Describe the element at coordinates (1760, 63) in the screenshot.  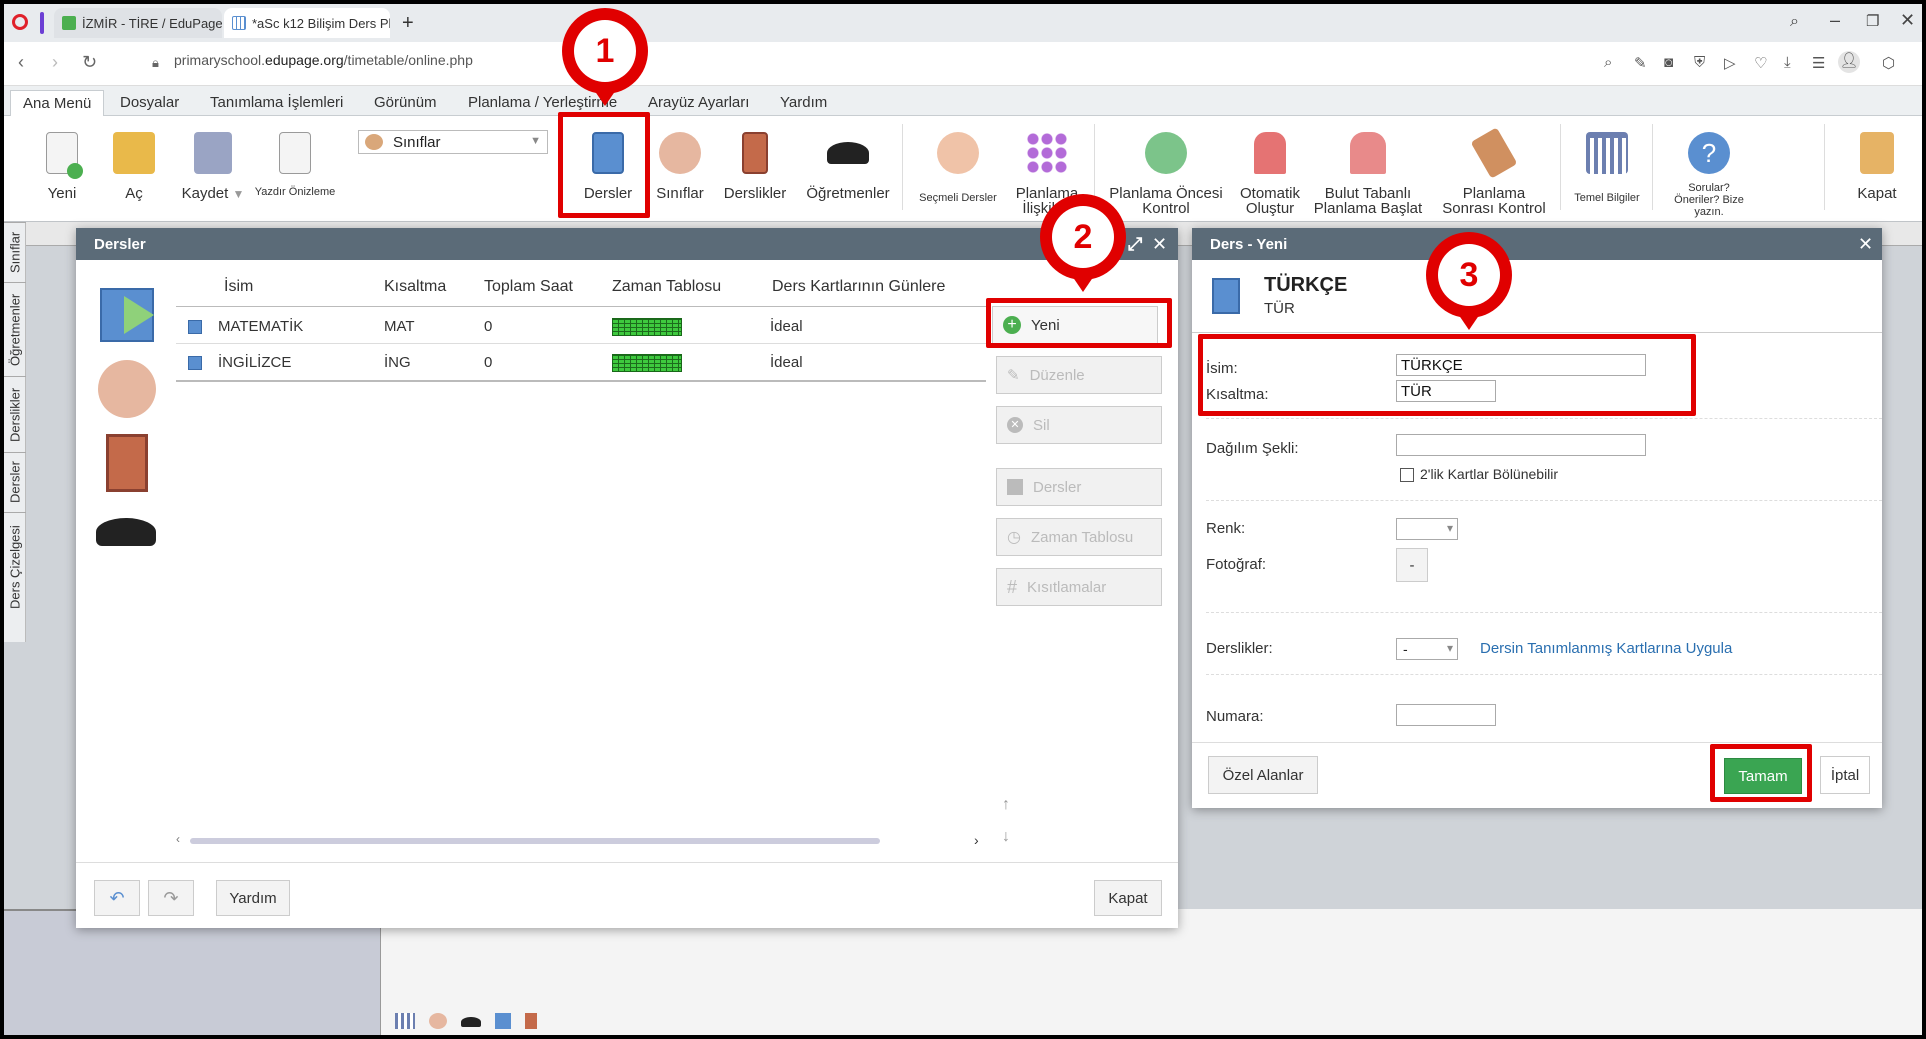
I see `heart-icon: ♡` at that location.